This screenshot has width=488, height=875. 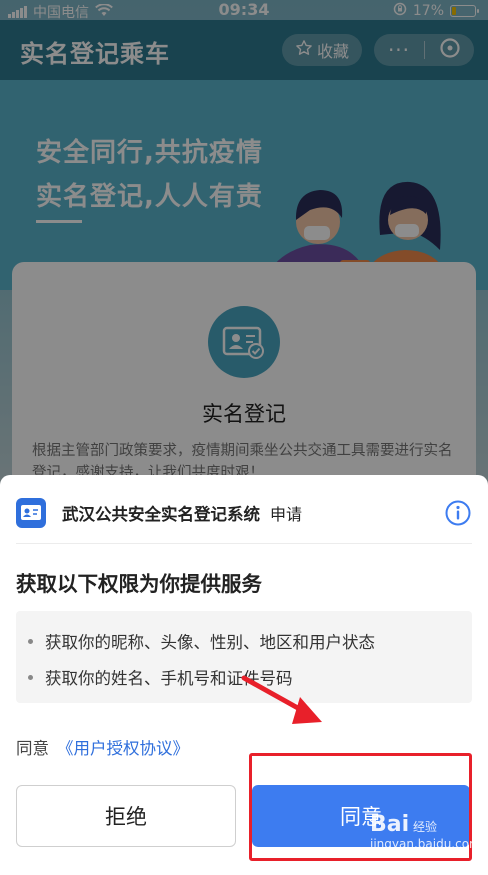 I want to click on watermark-tag: 经验, so click(x=424, y=827).